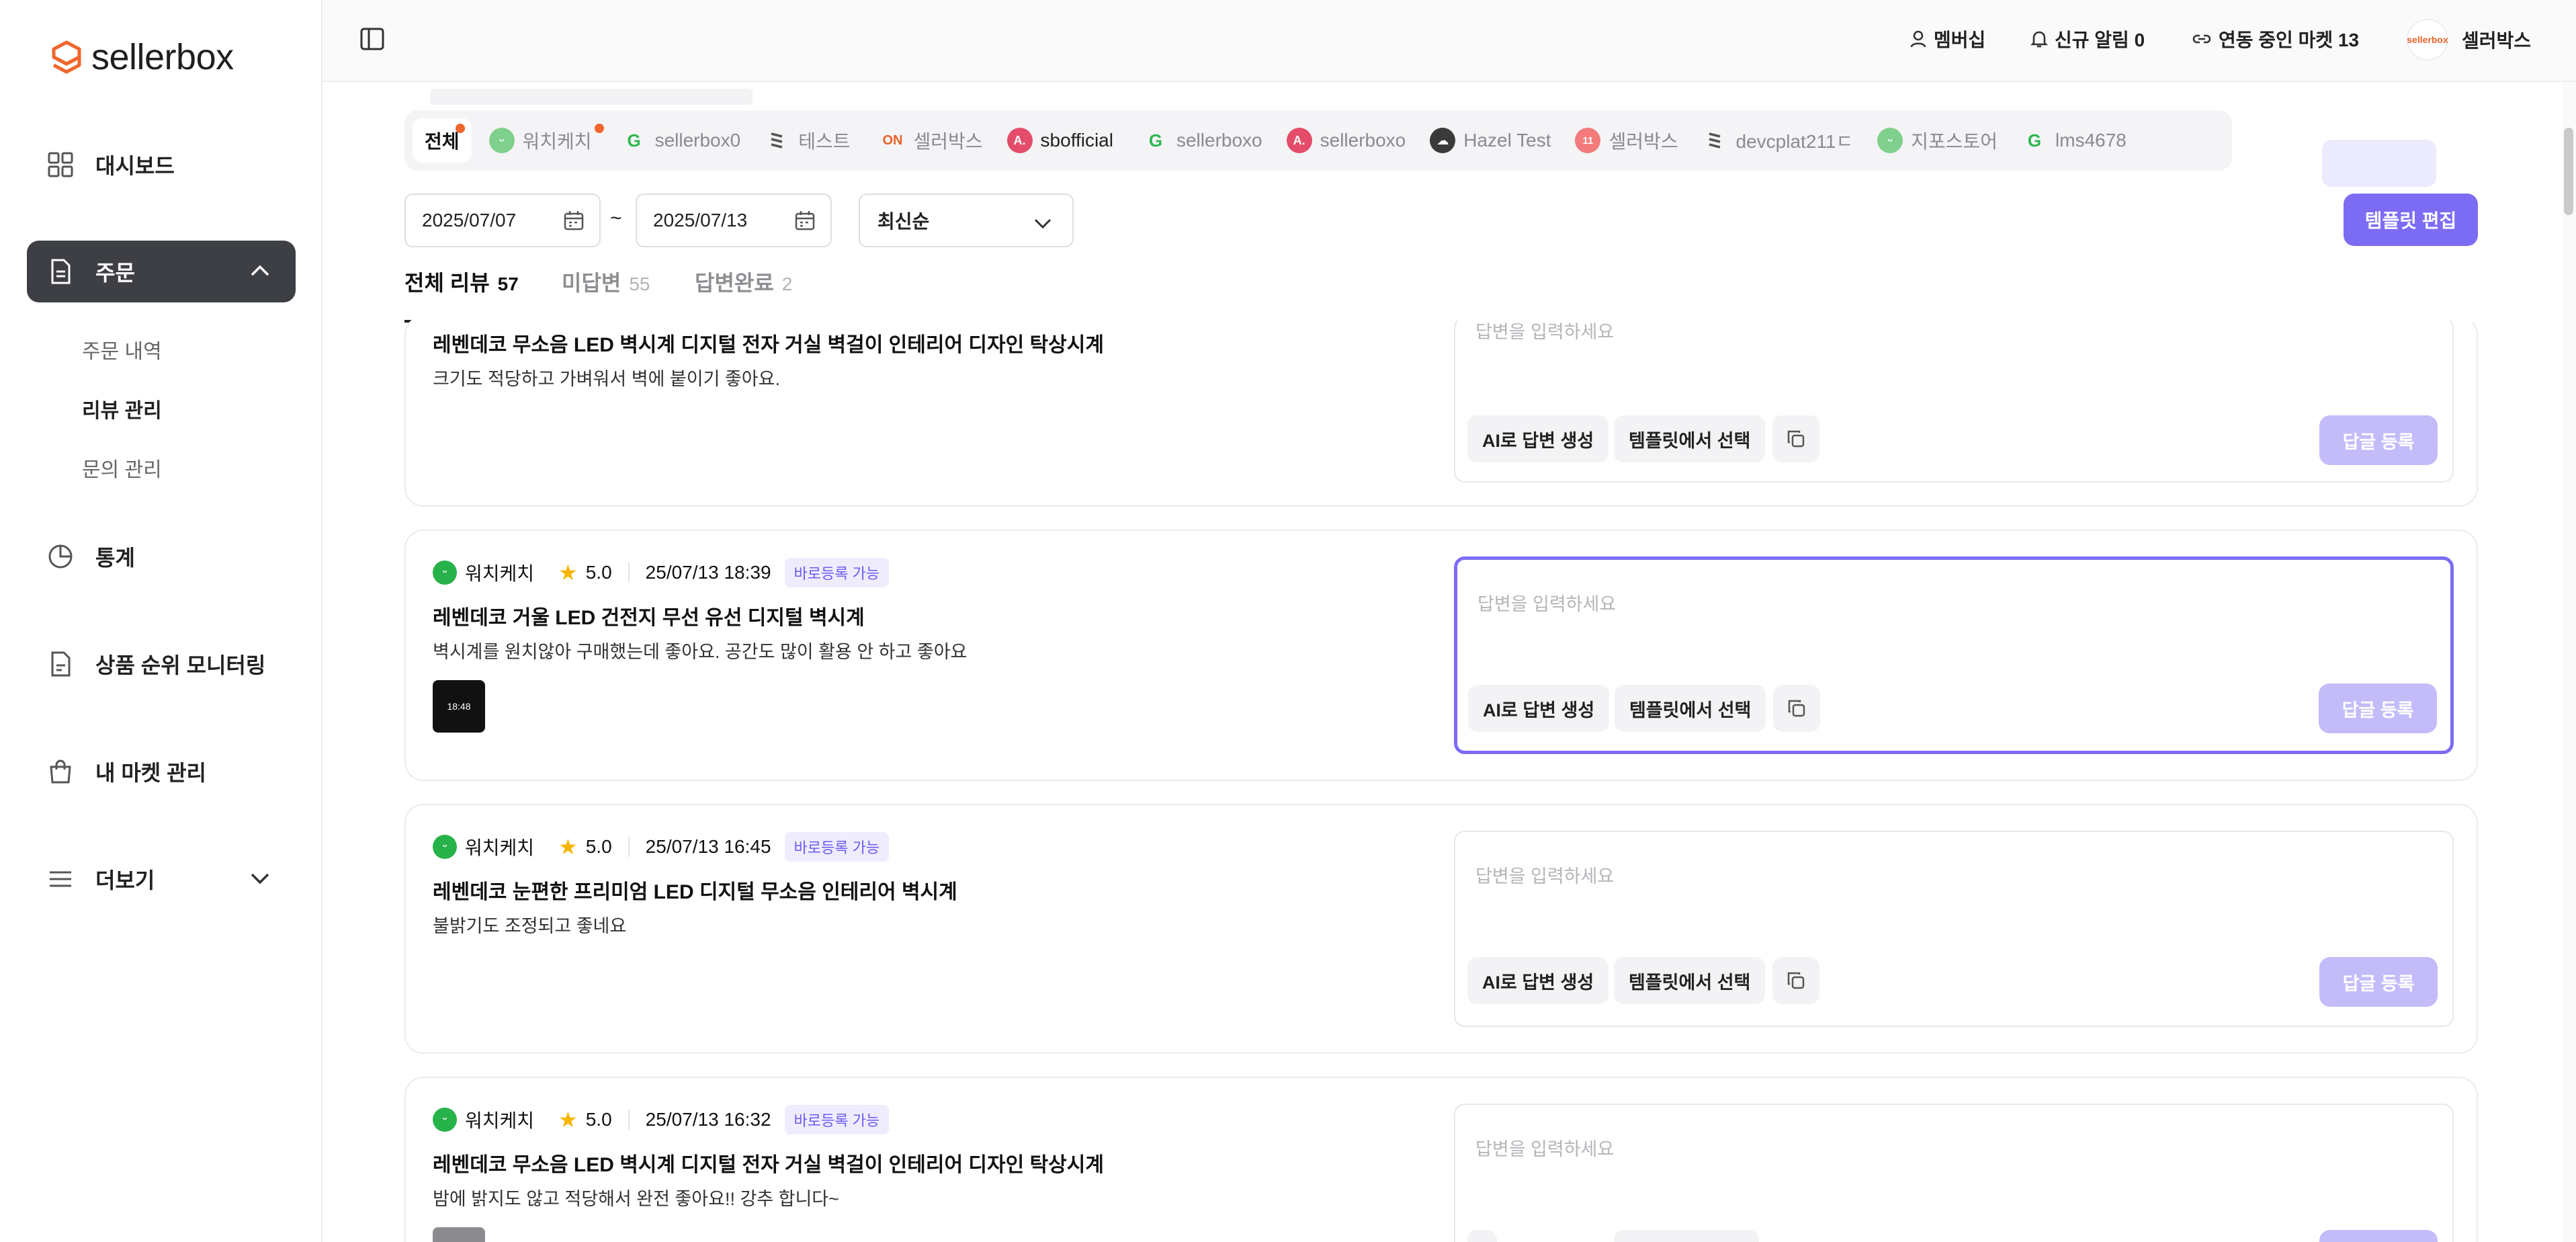 The image size is (2576, 1242). Describe the element at coordinates (708, 846) in the screenshot. I see `review-date: 25/07/13 16:45` at that location.